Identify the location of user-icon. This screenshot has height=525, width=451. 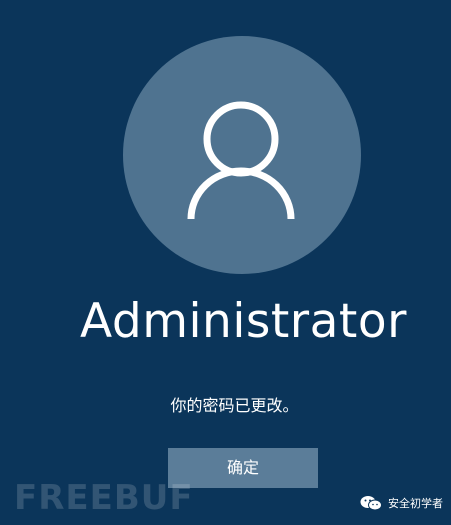
(241, 160).